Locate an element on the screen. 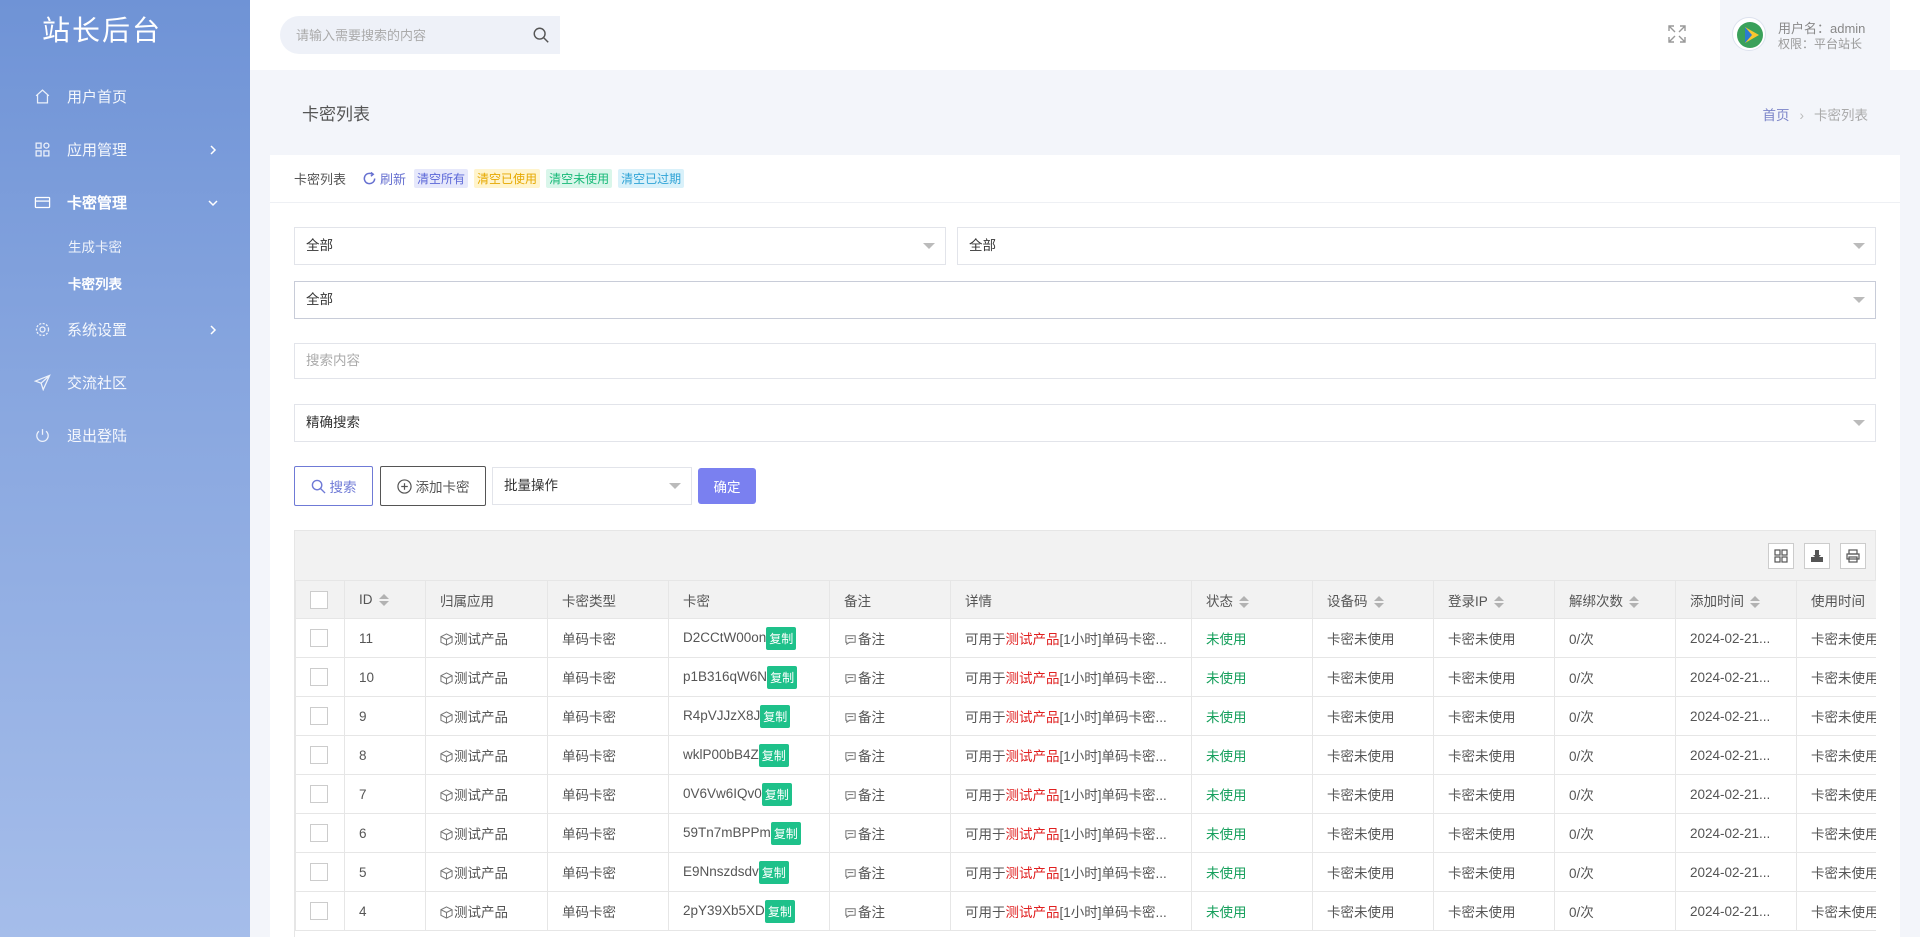 This screenshot has width=1920, height=937. header-label: 状态 is located at coordinates (1219, 601).